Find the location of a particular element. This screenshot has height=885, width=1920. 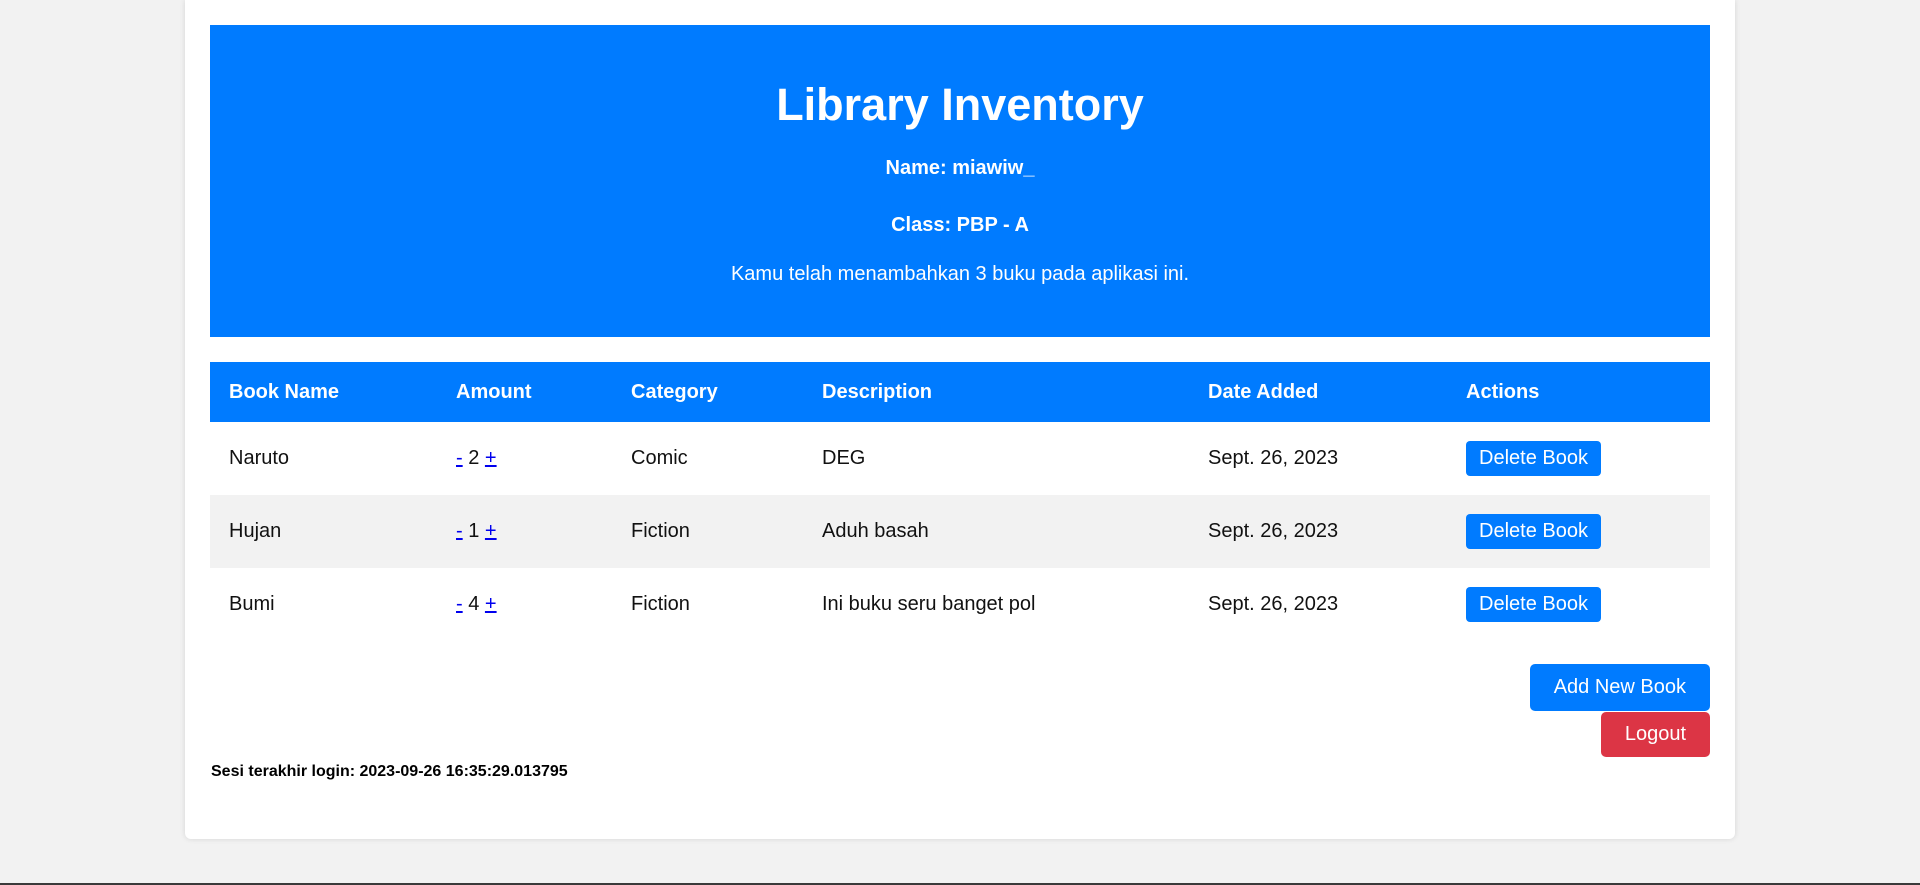

user-class: Class: PBP - A is located at coordinates (960, 224).